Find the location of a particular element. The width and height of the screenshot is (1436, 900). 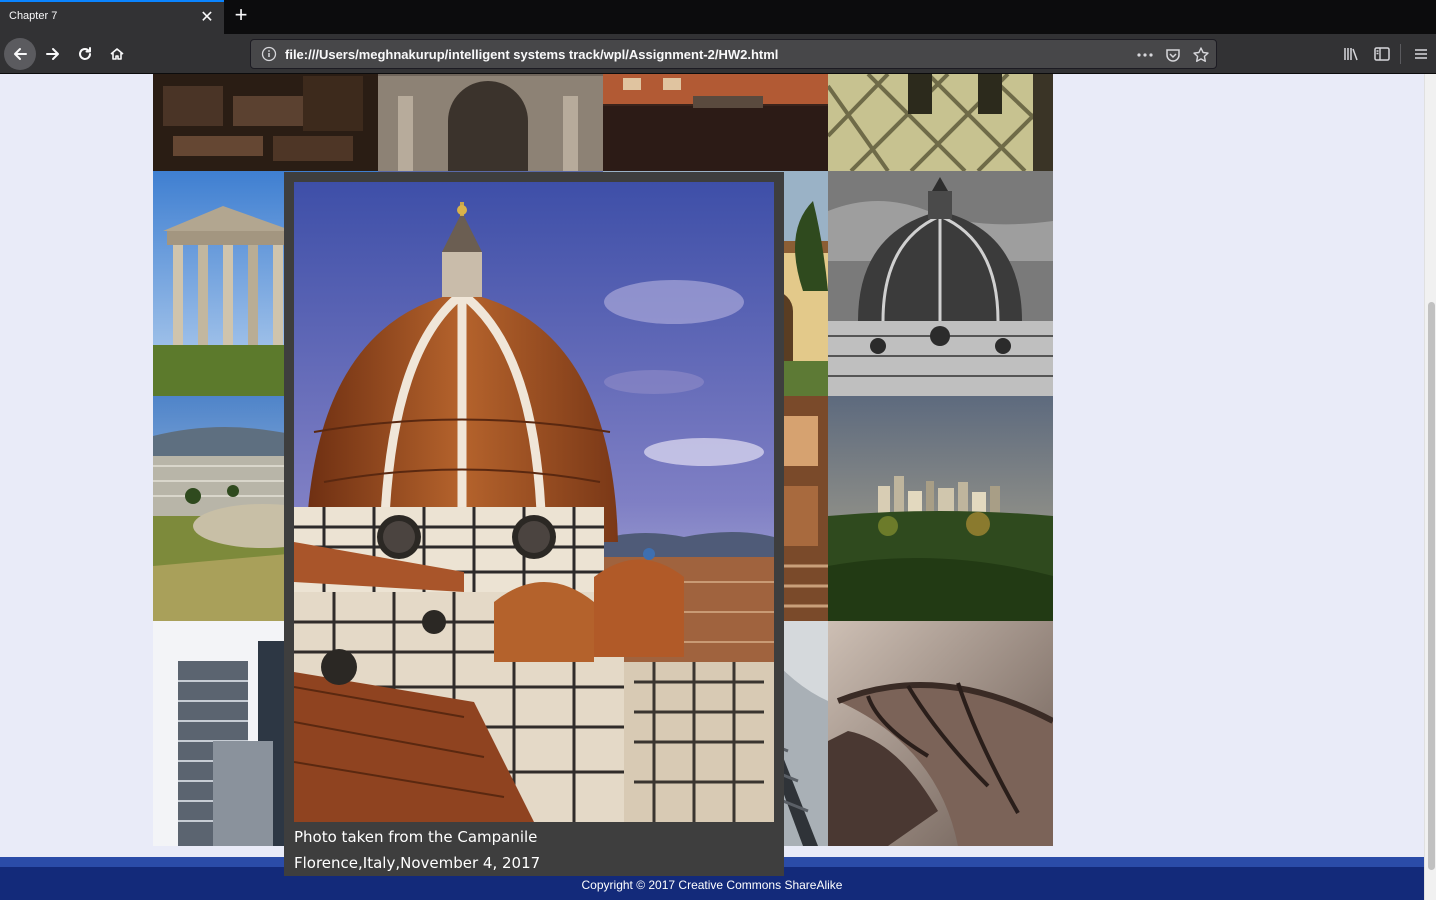

reload-button is located at coordinates (85, 54).